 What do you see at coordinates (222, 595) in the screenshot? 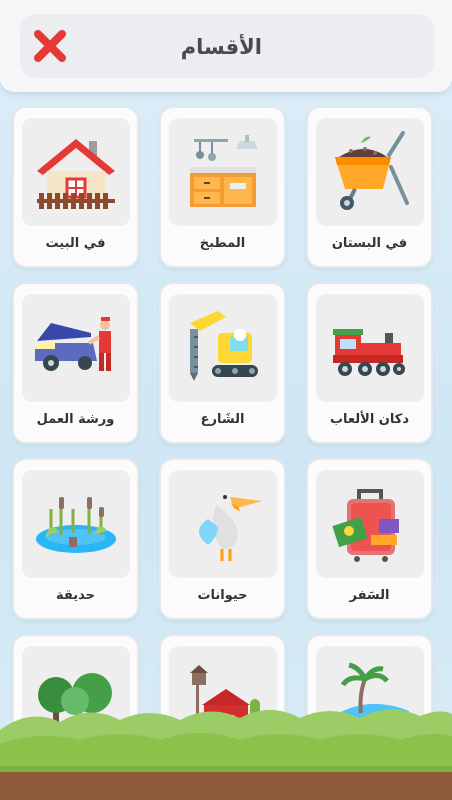
I see `category-label: حيوانات` at bounding box center [222, 595].